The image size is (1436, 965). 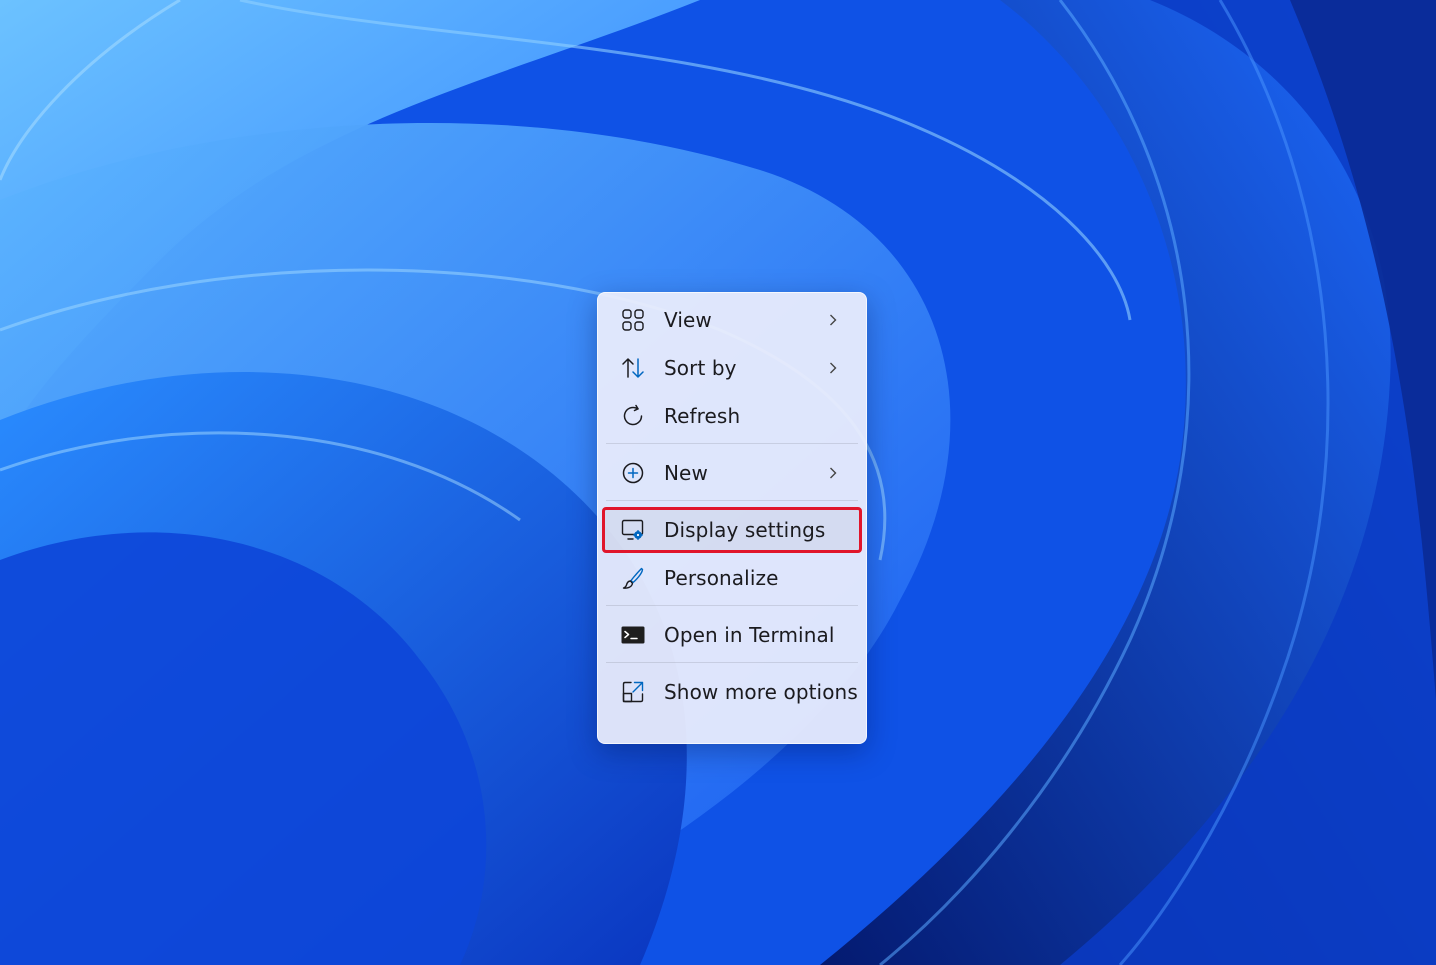 I want to click on menu-item-show-more-options: Show more options, so click(x=732, y=692).